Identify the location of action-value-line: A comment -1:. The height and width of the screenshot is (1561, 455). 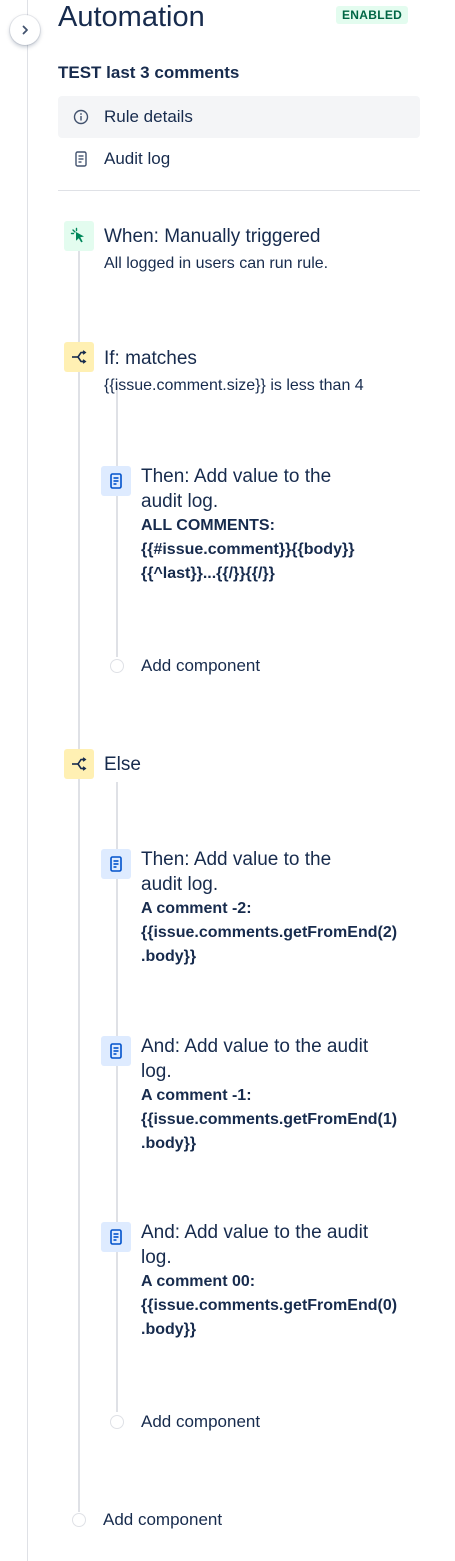
(196, 1095).